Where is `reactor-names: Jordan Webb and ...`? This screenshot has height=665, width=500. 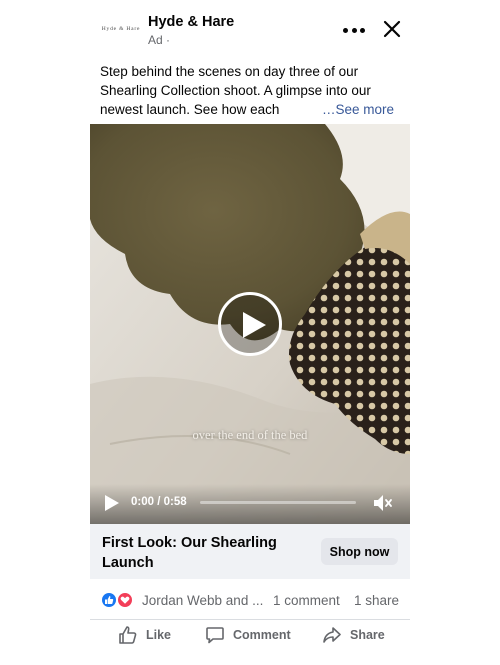 reactor-names: Jordan Webb and ... is located at coordinates (202, 600).